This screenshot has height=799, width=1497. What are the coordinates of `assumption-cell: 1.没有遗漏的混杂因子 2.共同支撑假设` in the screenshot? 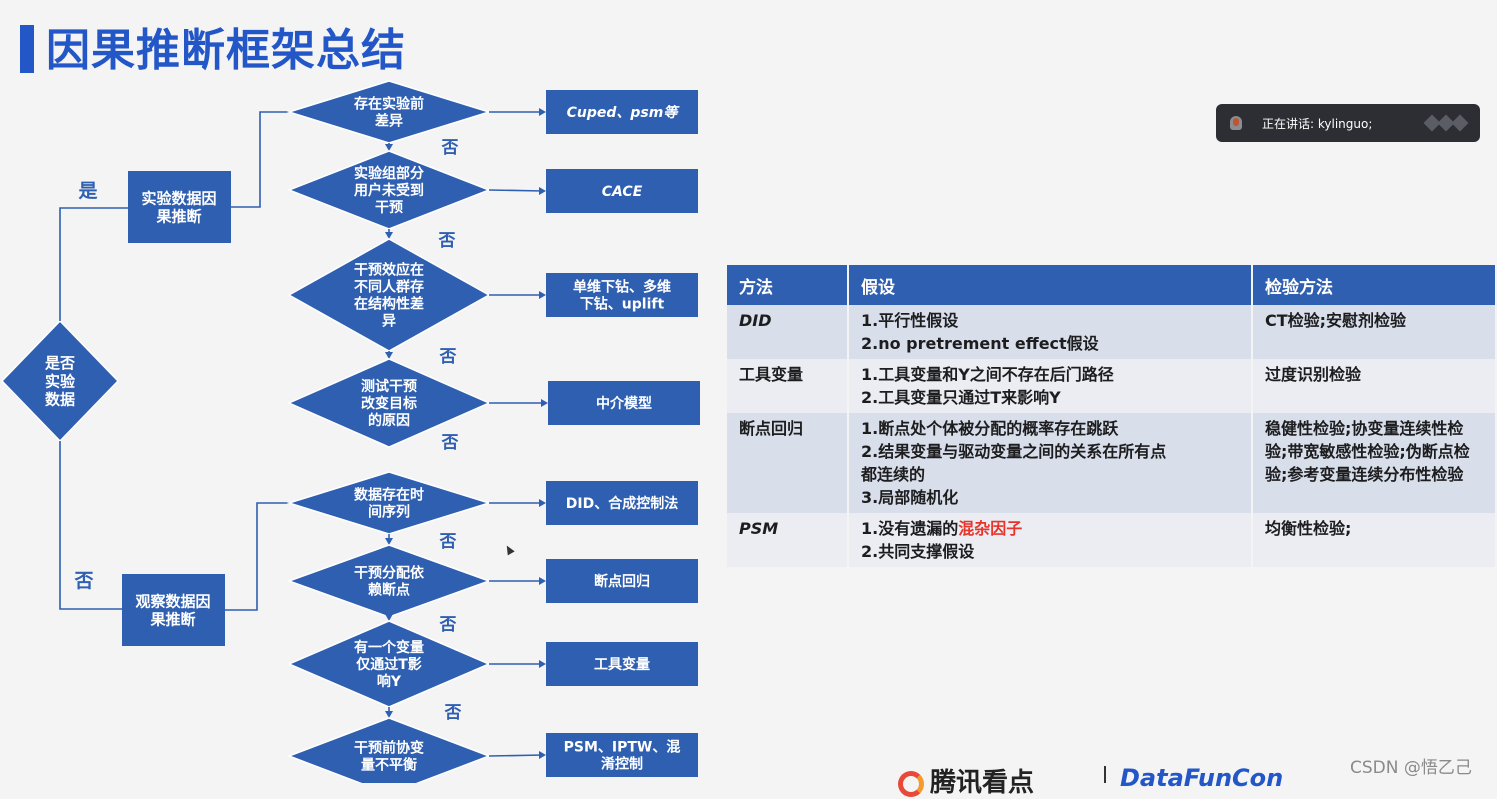 It's located at (1050, 540).